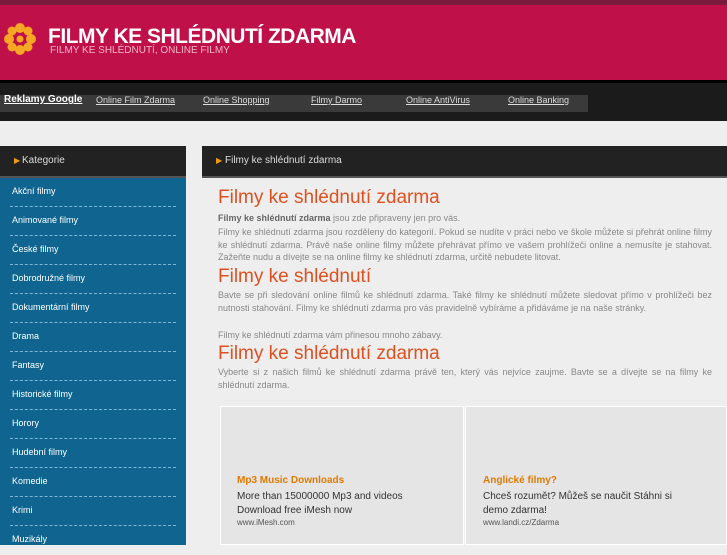  What do you see at coordinates (25, 423) in the screenshot?
I see `sidebar-item-label: Horory` at bounding box center [25, 423].